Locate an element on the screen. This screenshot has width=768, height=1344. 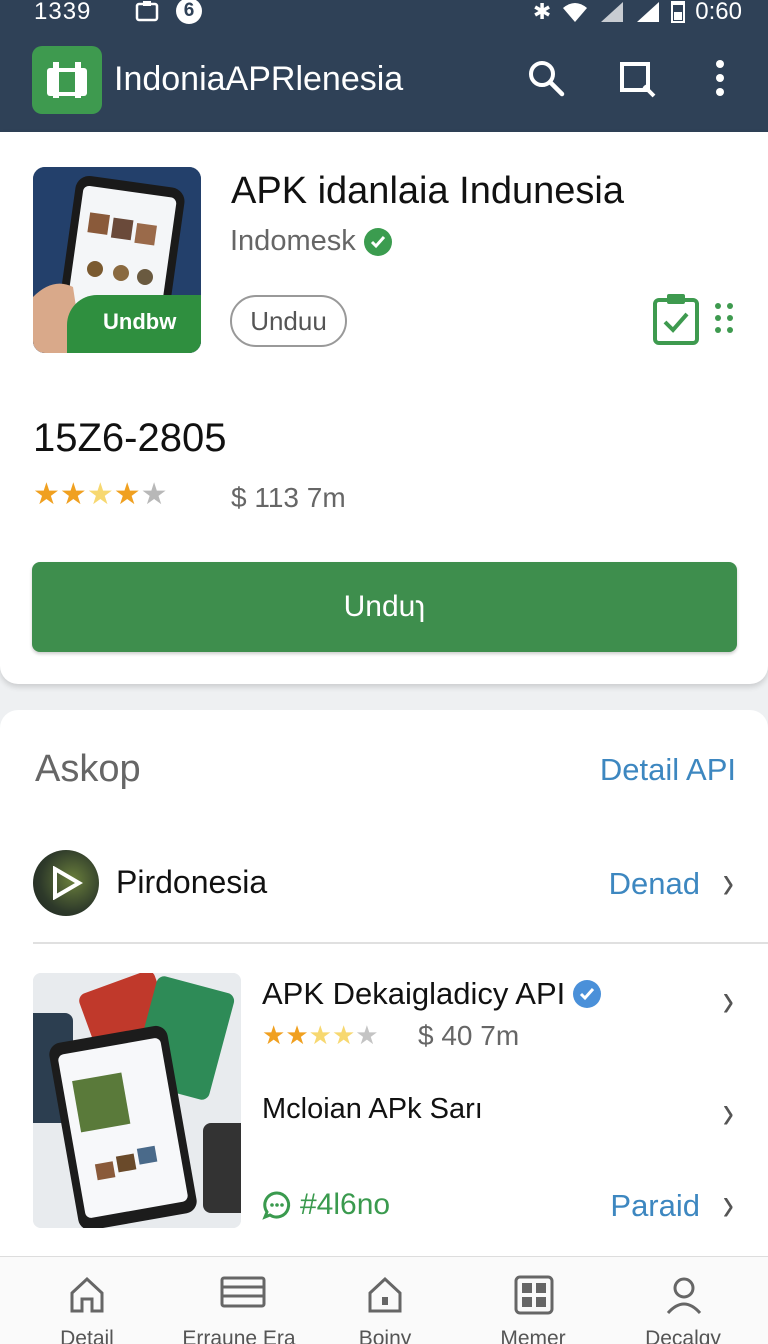
app-title-heading: APK idanlaia Indunesia is located at coordinates (427, 191).